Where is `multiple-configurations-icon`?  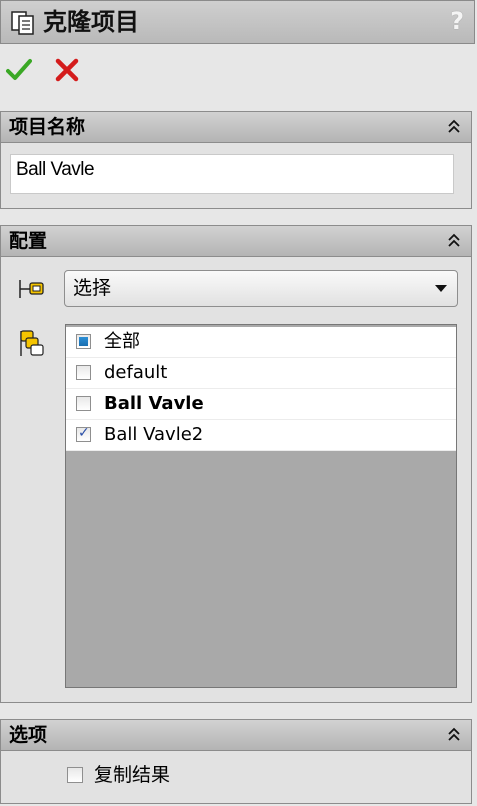 multiple-configurations-icon is located at coordinates (32, 343).